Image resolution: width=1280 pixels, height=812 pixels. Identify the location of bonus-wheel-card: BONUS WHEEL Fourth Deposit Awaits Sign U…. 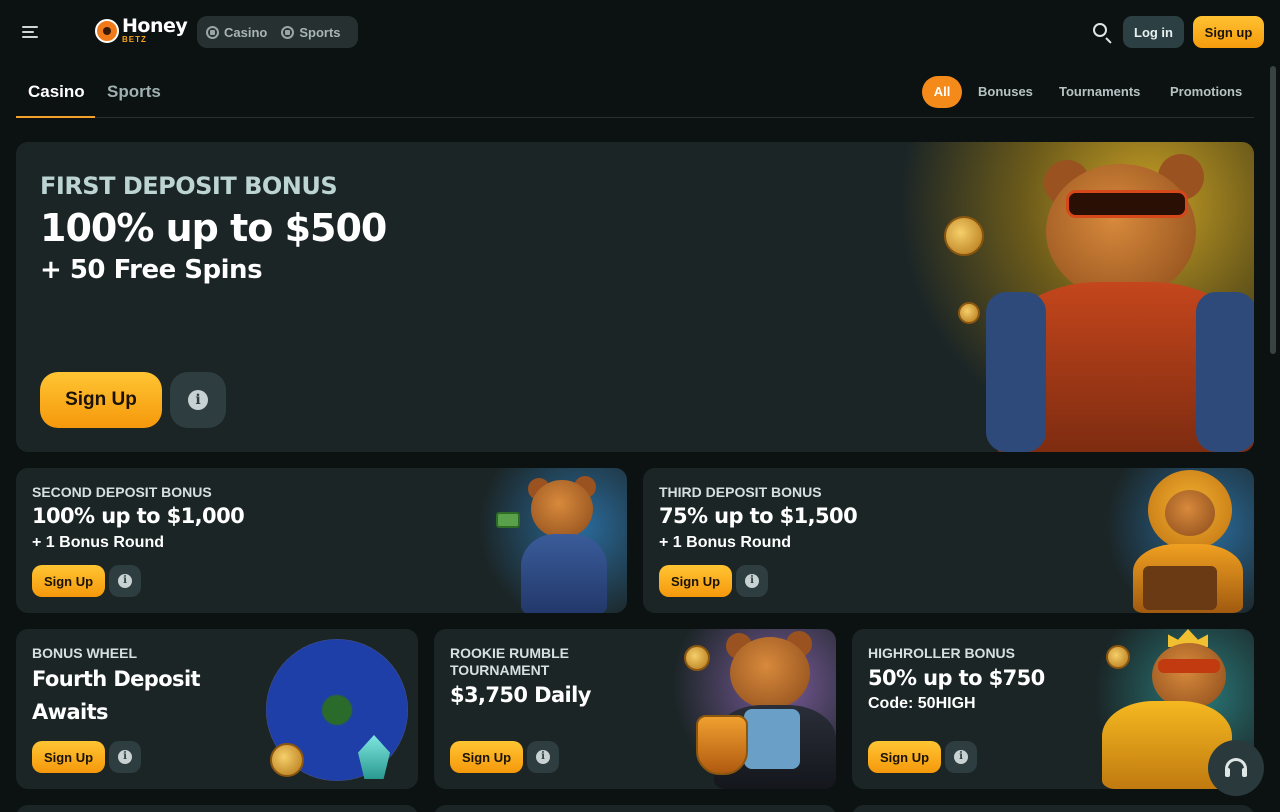
(217, 709).